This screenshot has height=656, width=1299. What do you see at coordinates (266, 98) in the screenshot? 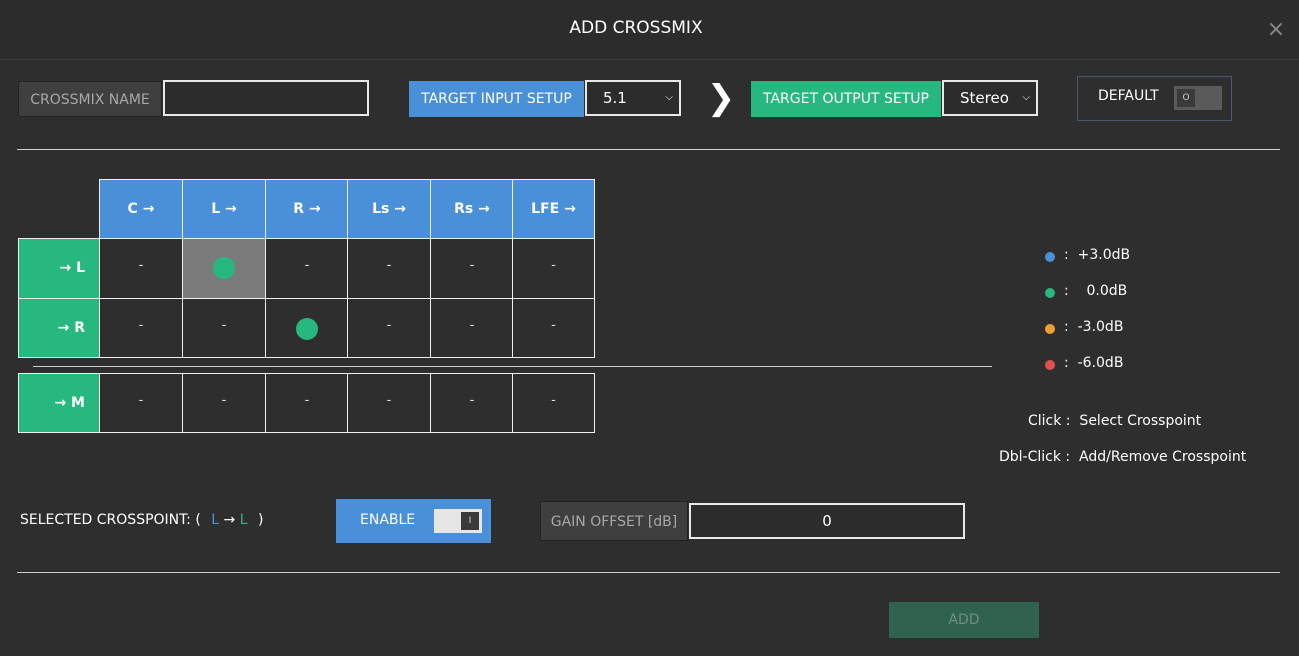
I see `crossmix-name-input` at bounding box center [266, 98].